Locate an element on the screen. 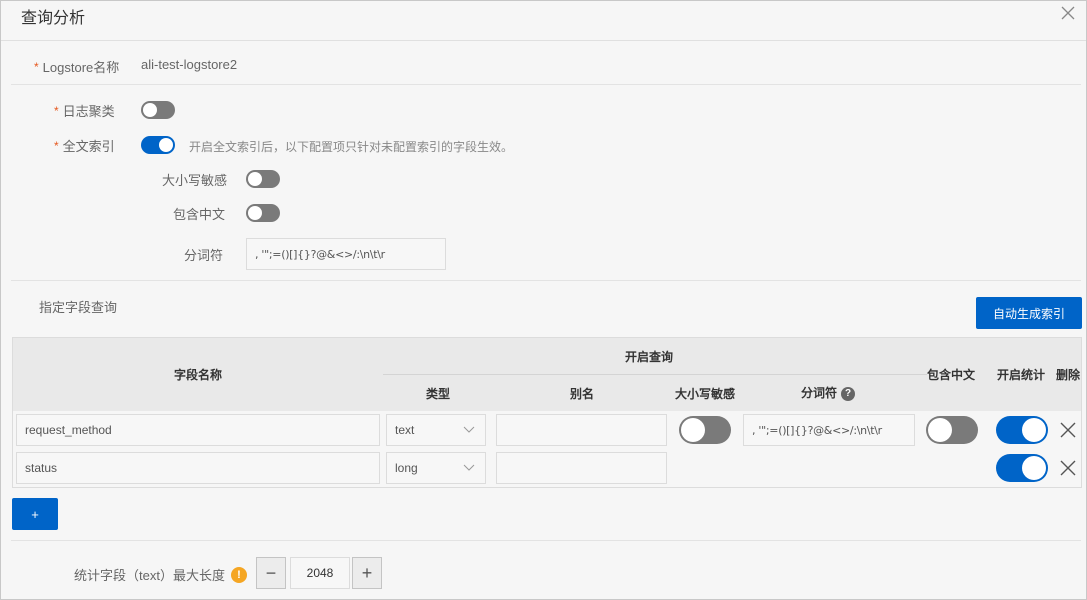 This screenshot has height=600, width=1087. stats-max-length-row: 统计字段（text）最大长度 ! is located at coordinates (160, 574).